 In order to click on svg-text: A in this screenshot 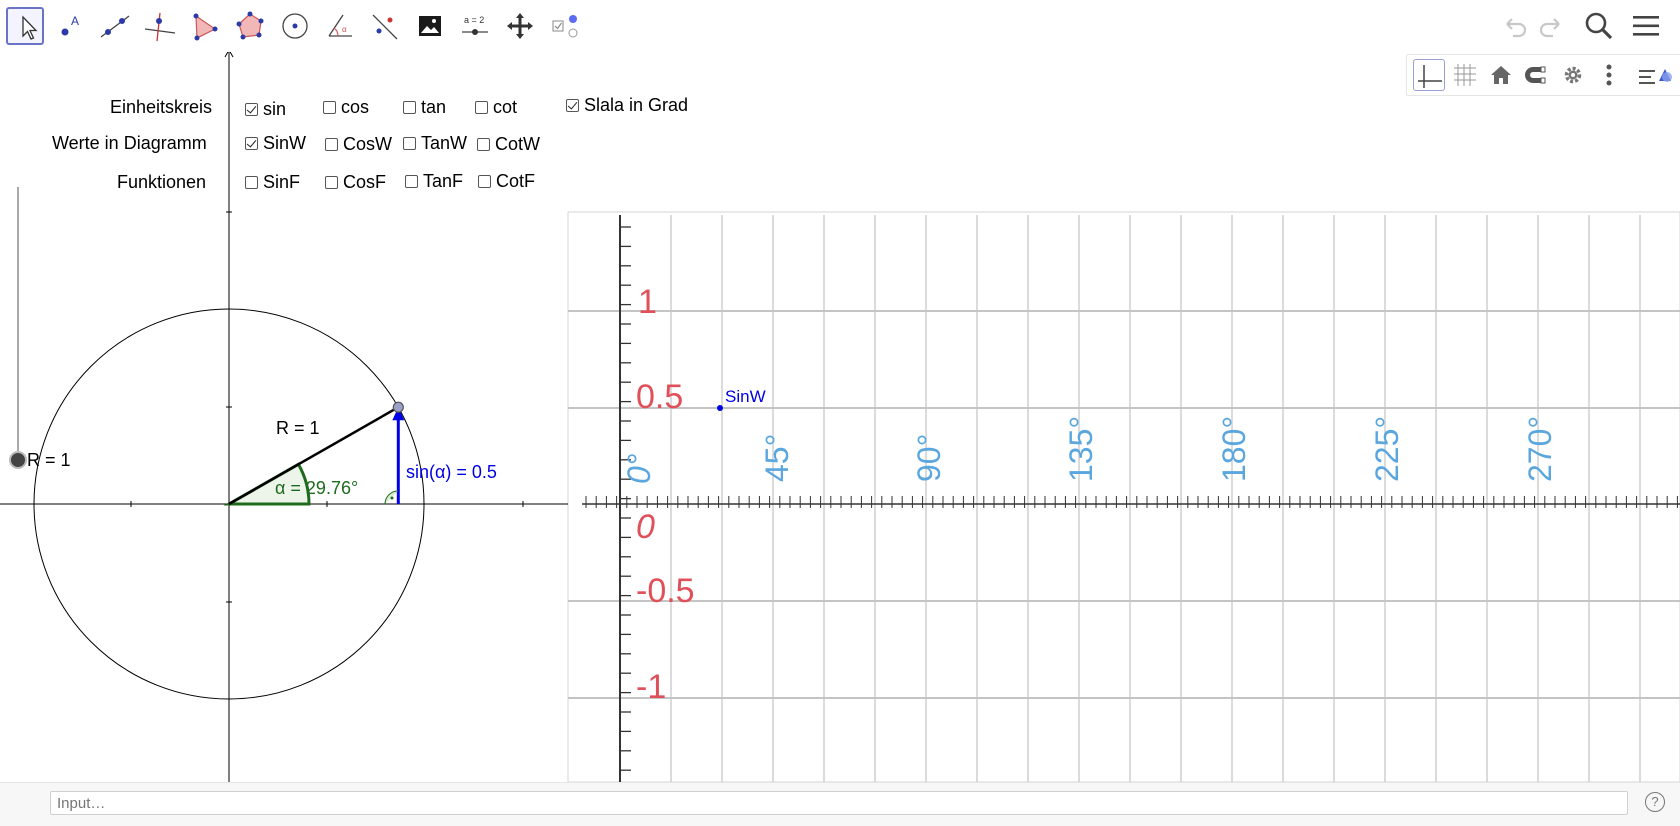, I will do `click(75, 21)`.